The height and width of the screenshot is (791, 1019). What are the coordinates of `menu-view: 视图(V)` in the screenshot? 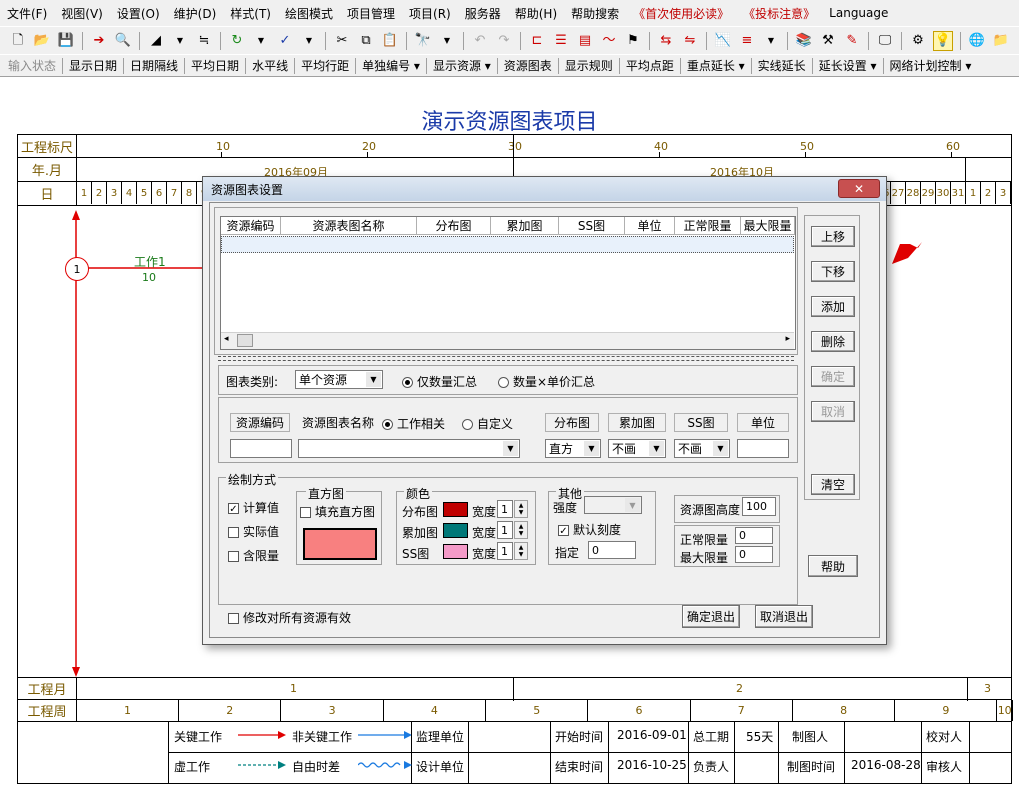 It's located at (82, 13).